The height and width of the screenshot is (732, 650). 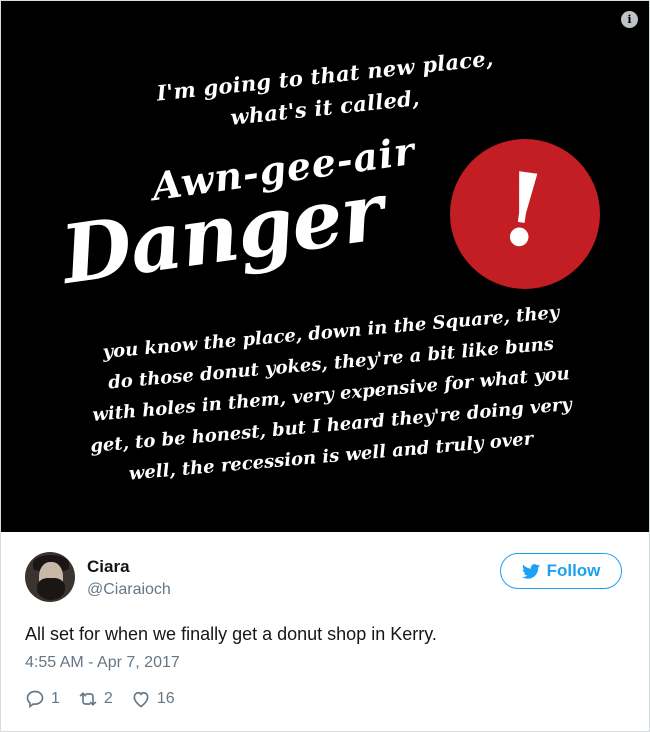 What do you see at coordinates (629, 19) in the screenshot?
I see `info-icon: i` at bounding box center [629, 19].